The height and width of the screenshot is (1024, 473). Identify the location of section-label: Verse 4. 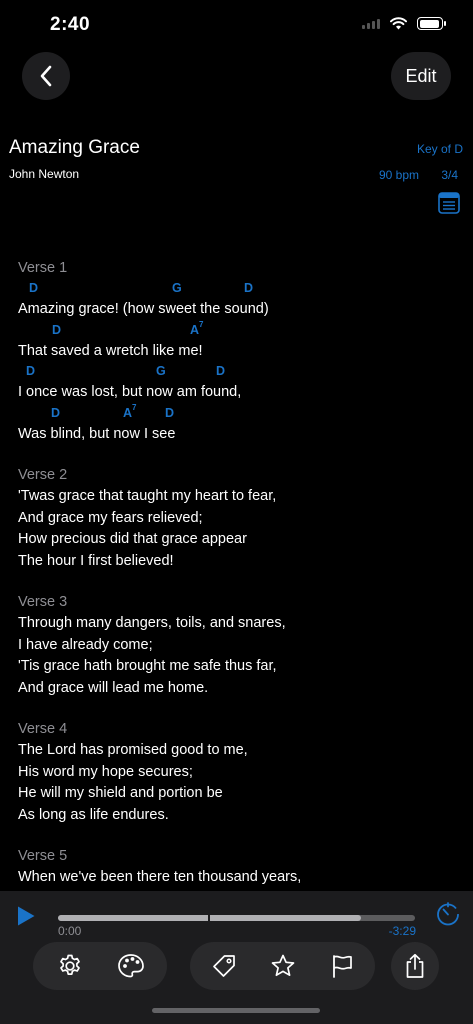
(43, 729).